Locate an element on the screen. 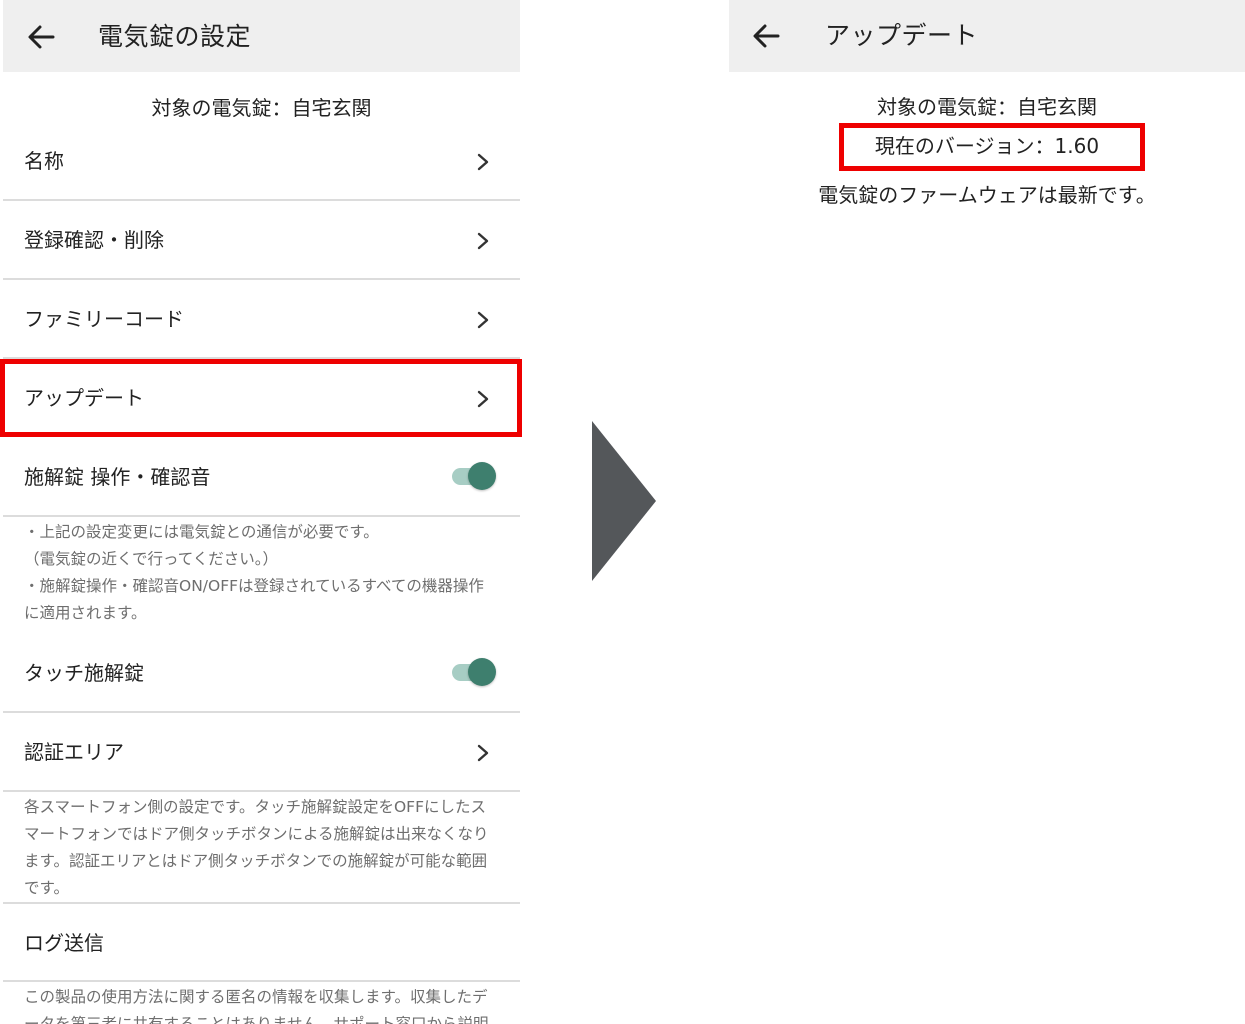 This screenshot has height=1024, width=1245. firmware-status-text: 電気錠のファームウェアは最新です。 is located at coordinates (987, 195).